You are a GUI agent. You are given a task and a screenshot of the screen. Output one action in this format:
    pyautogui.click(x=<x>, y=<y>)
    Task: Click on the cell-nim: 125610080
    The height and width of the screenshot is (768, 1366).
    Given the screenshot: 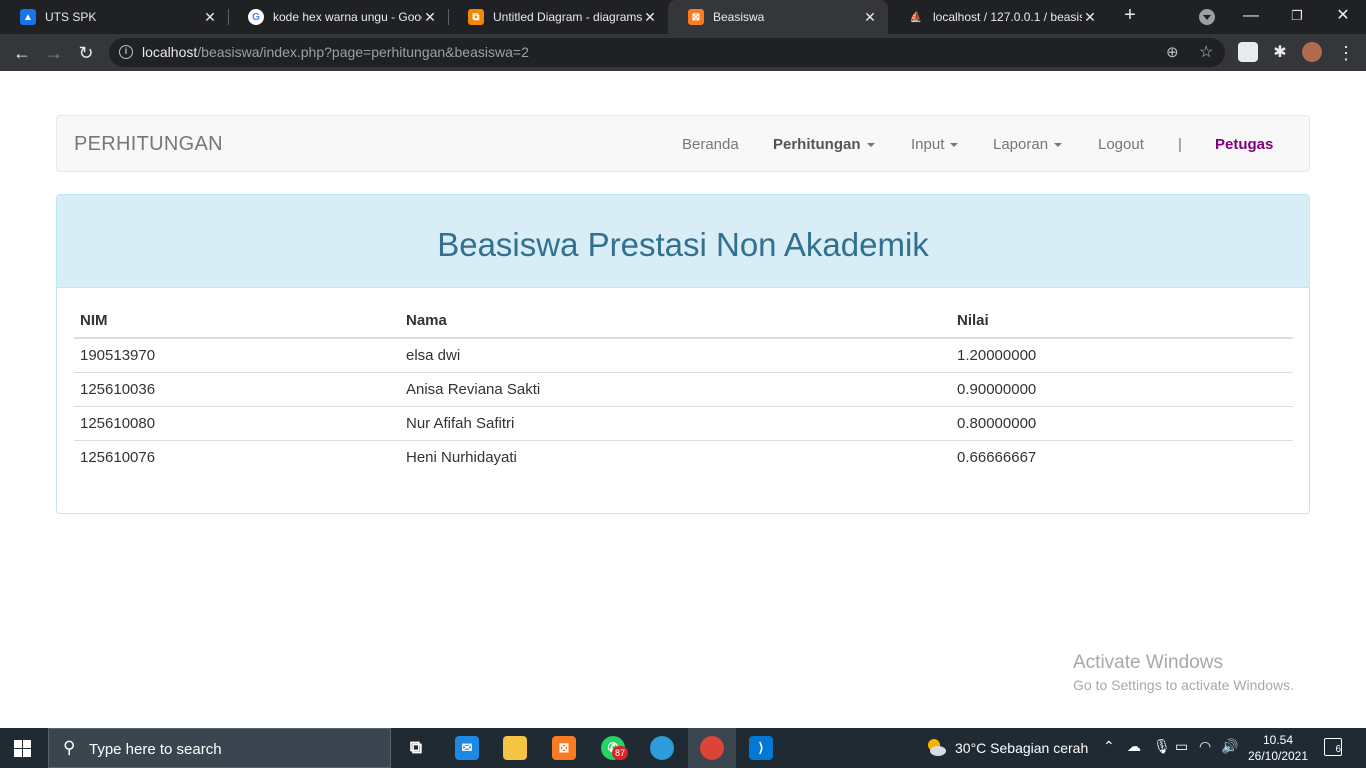 What is the action you would take?
    pyautogui.click(x=237, y=422)
    